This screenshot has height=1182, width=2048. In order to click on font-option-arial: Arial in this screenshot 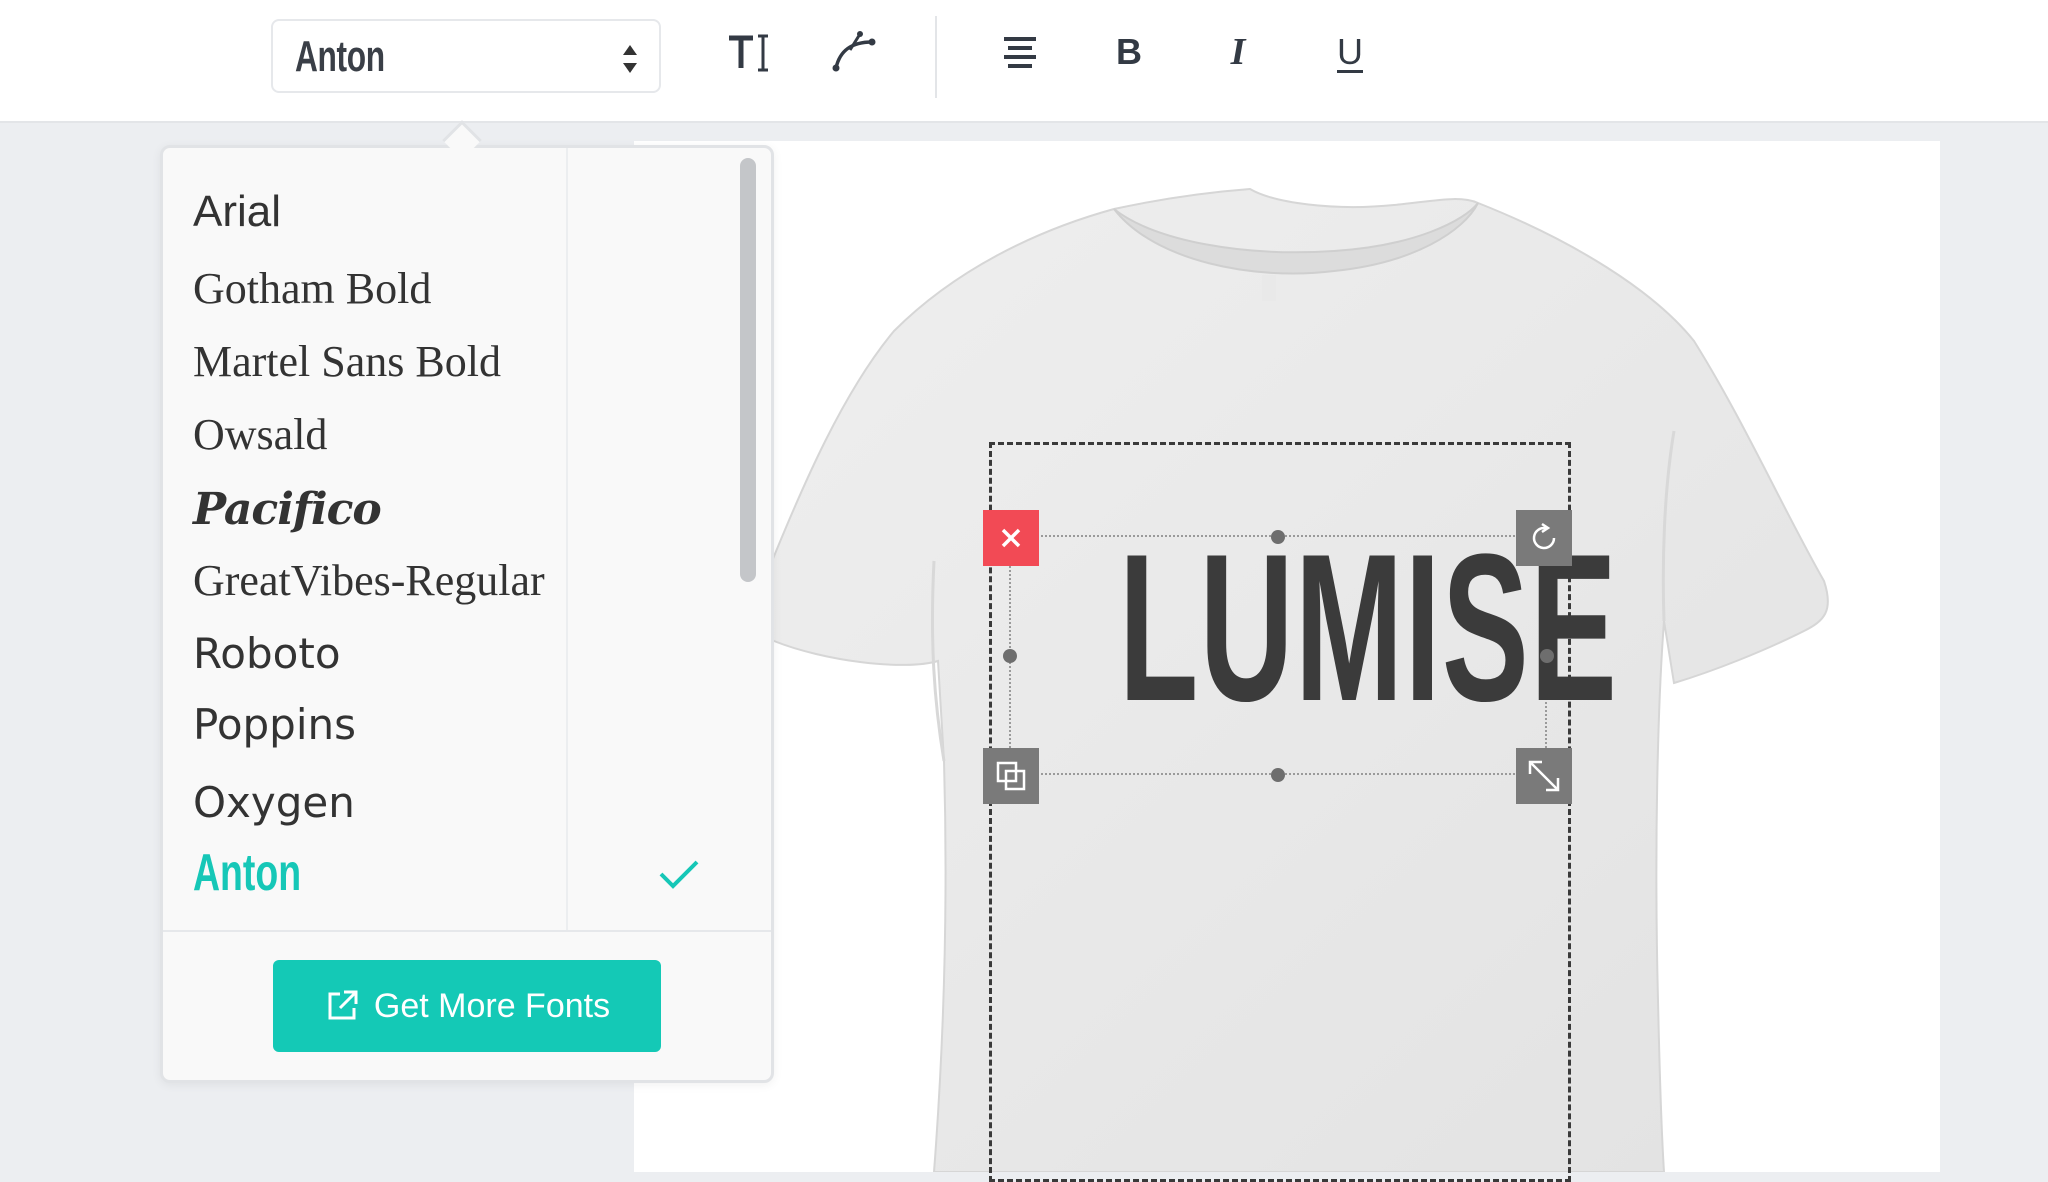, I will do `click(453, 212)`.